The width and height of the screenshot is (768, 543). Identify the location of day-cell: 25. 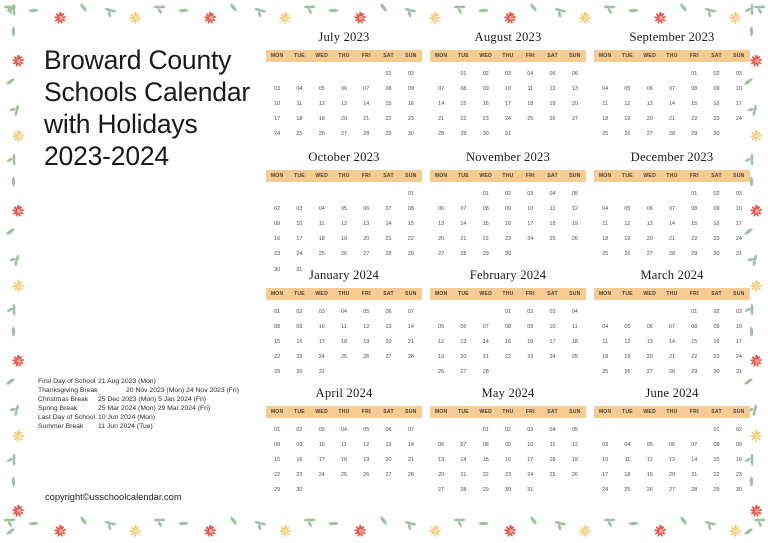
(552, 475).